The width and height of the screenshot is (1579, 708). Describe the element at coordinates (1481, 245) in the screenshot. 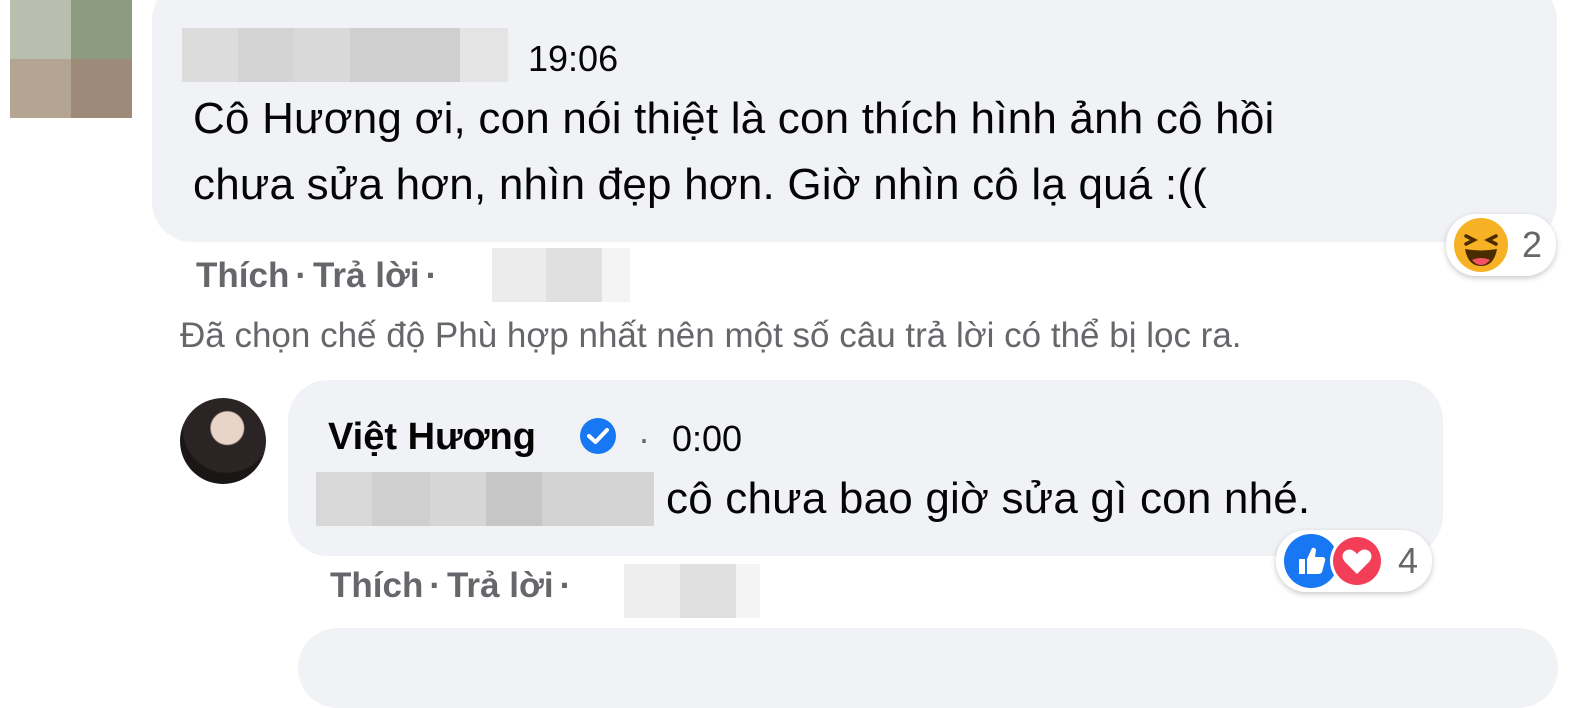

I see `haha-icon` at that location.